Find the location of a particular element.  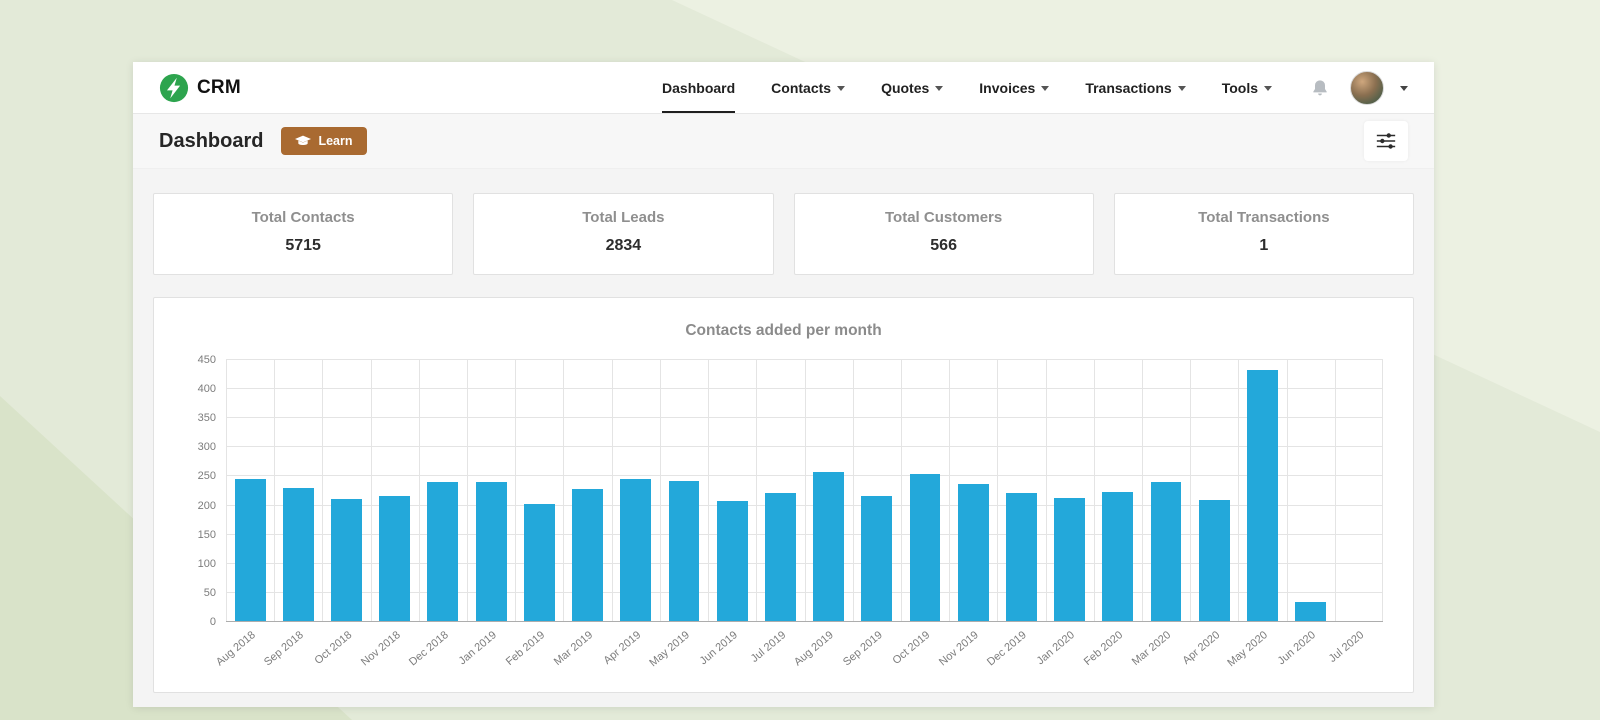

x-tick-cell: Jan 2020 is located at coordinates (1064, 653).